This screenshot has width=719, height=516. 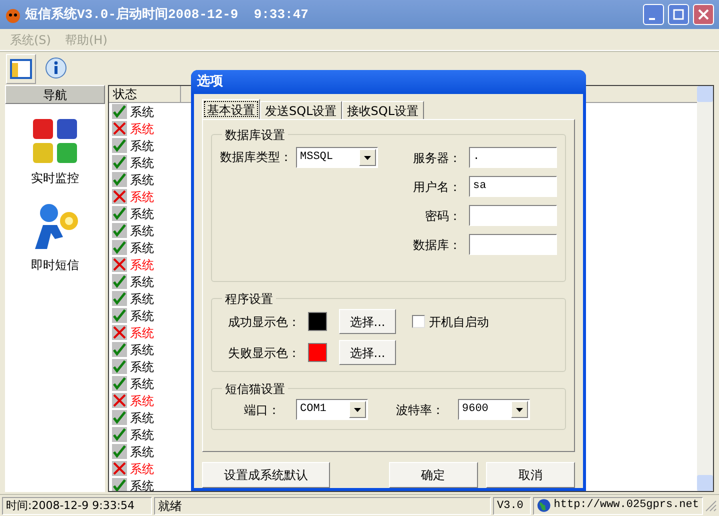 I want to click on panel-icon, so click(x=21, y=68).